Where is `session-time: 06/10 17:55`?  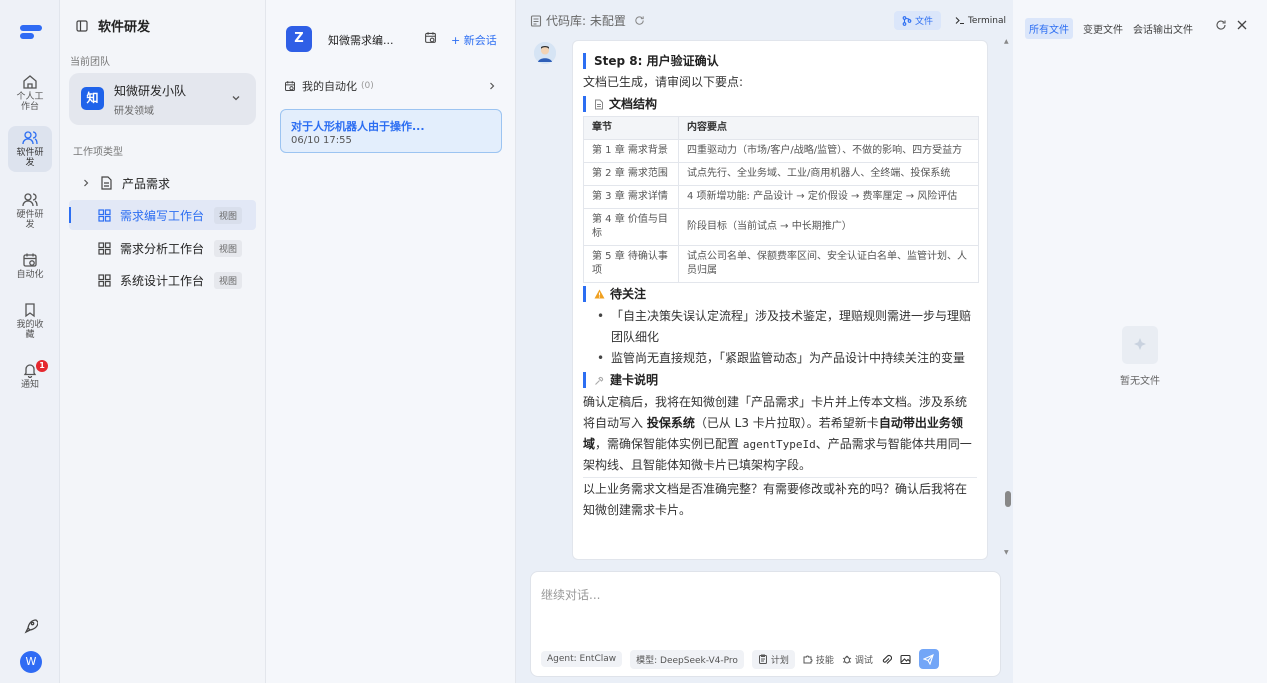
session-time: 06/10 17:55 is located at coordinates (321, 140).